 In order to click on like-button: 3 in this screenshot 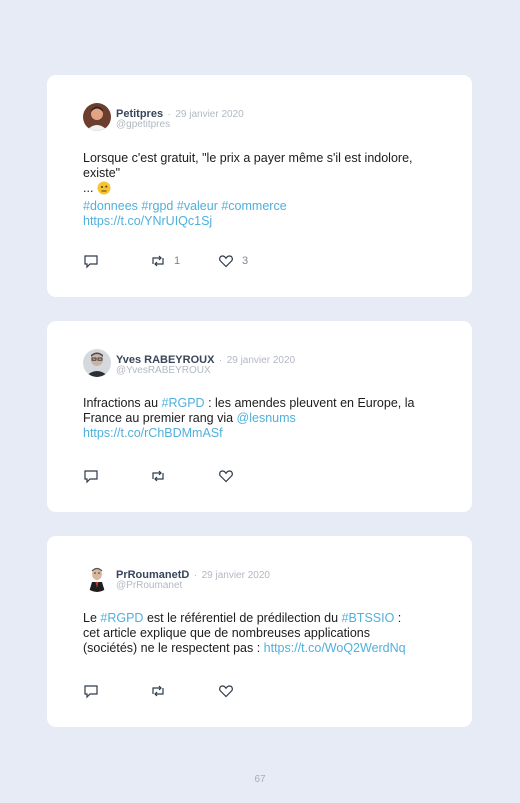, I will do `click(233, 261)`.